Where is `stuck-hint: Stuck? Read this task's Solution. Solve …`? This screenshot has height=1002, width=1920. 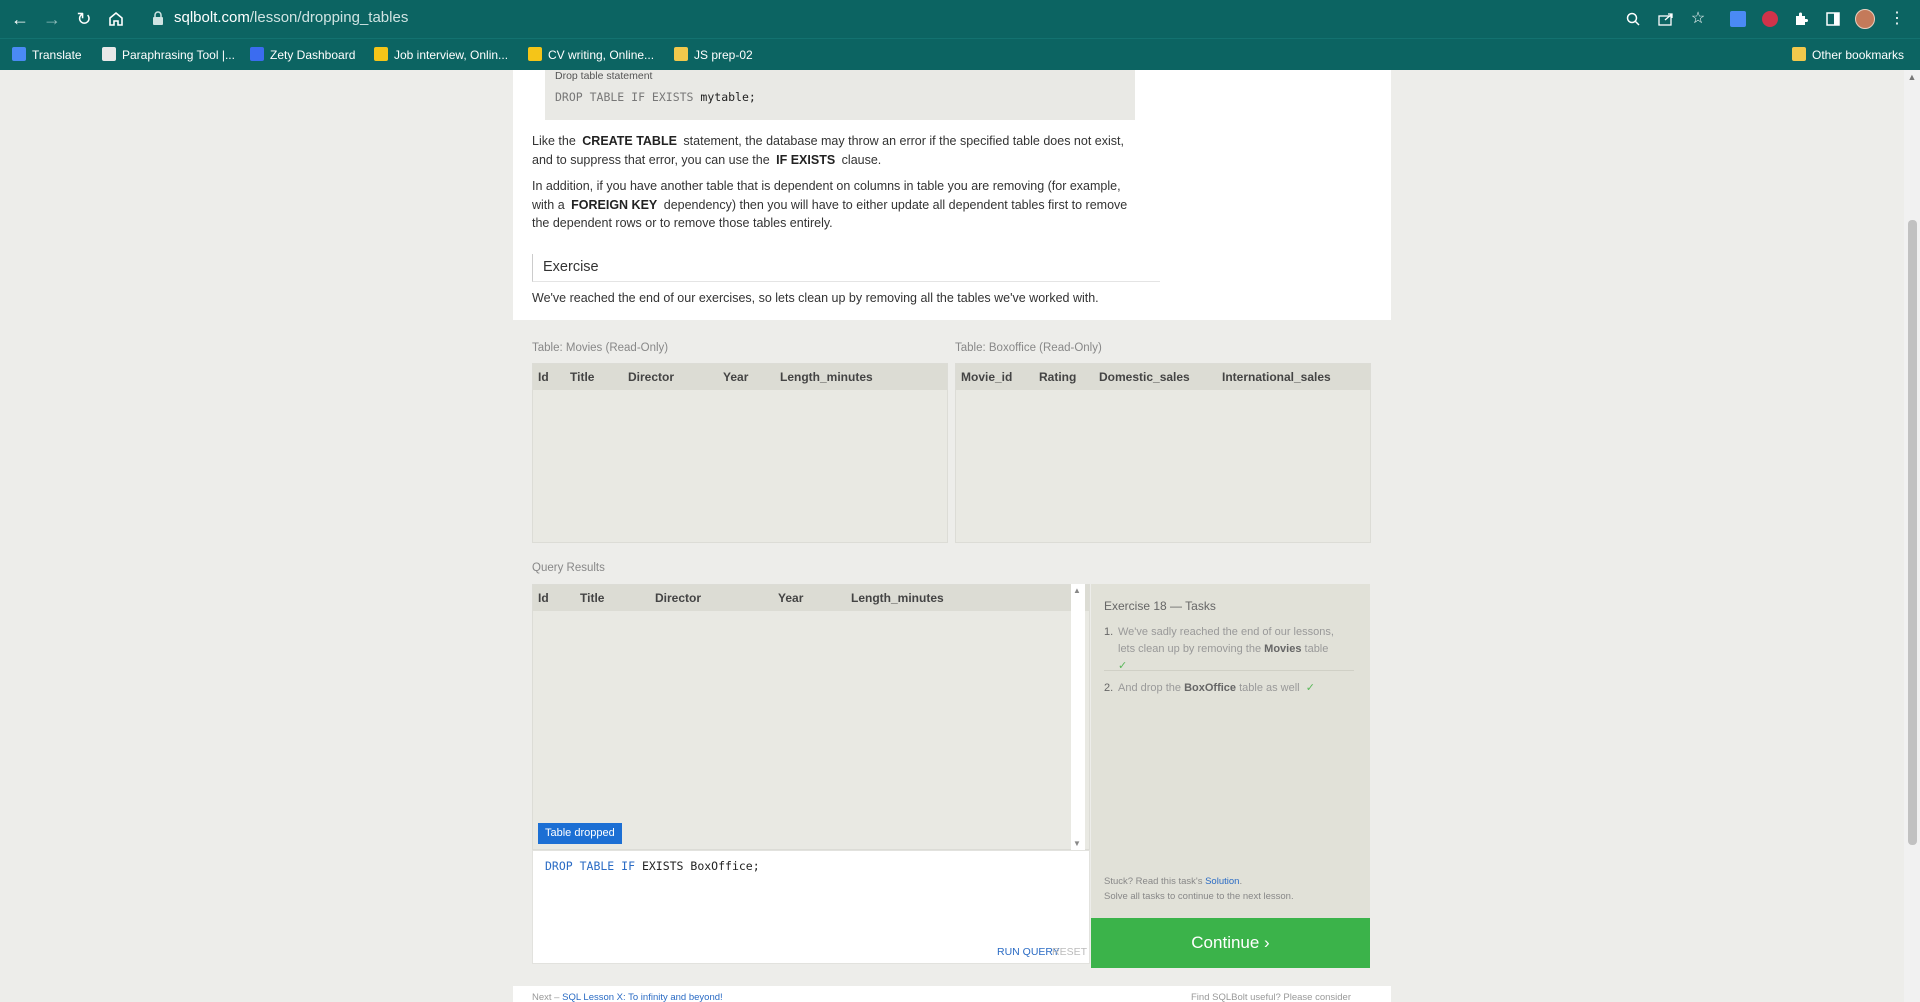
stuck-hint: Stuck? Read this task's Solution. Solve … is located at coordinates (1199, 889).